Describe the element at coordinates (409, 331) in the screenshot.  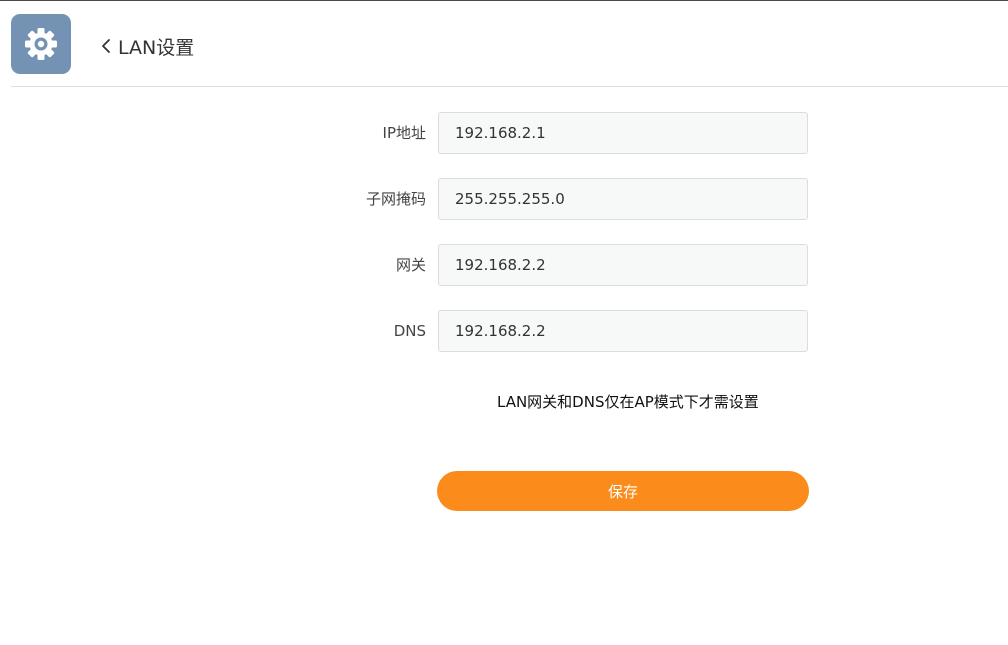
I see `dns-label: DNS` at that location.